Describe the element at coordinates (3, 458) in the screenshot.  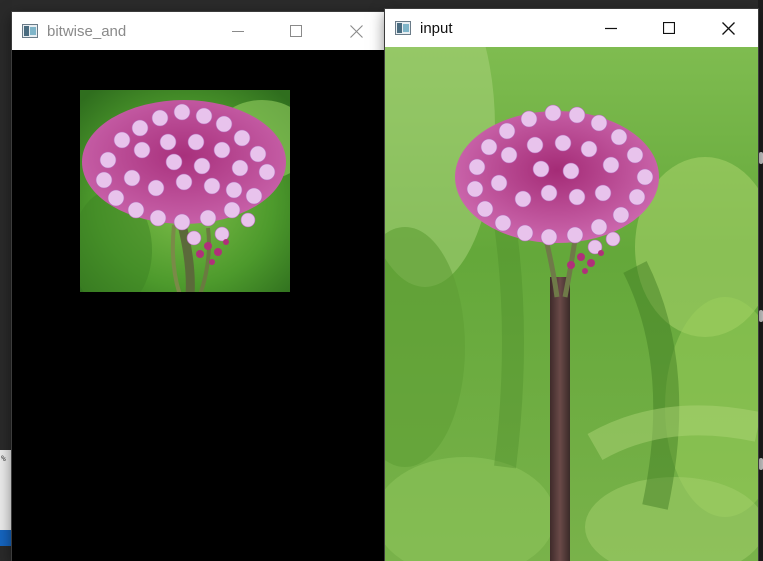
I see `background-window-glyph: %` at that location.